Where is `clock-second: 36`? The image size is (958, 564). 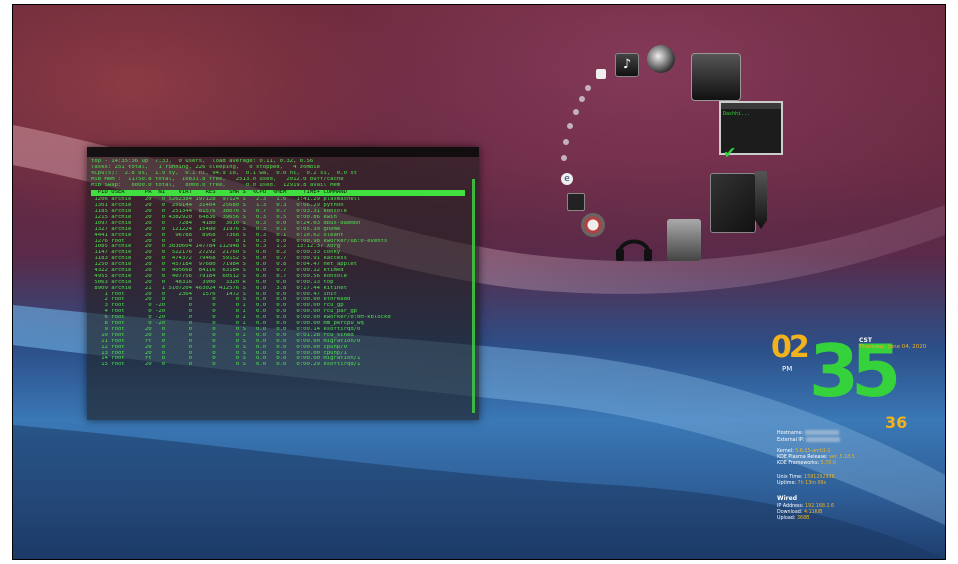 clock-second: 36 is located at coordinates (896, 422).